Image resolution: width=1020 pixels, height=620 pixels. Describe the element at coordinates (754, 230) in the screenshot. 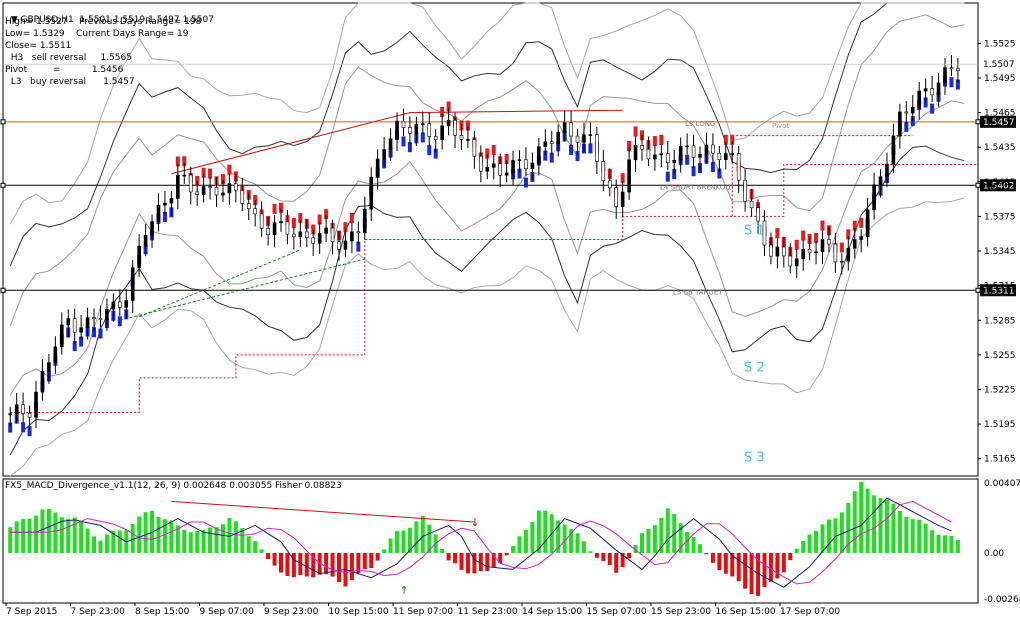

I see `support-label: S 1` at that location.